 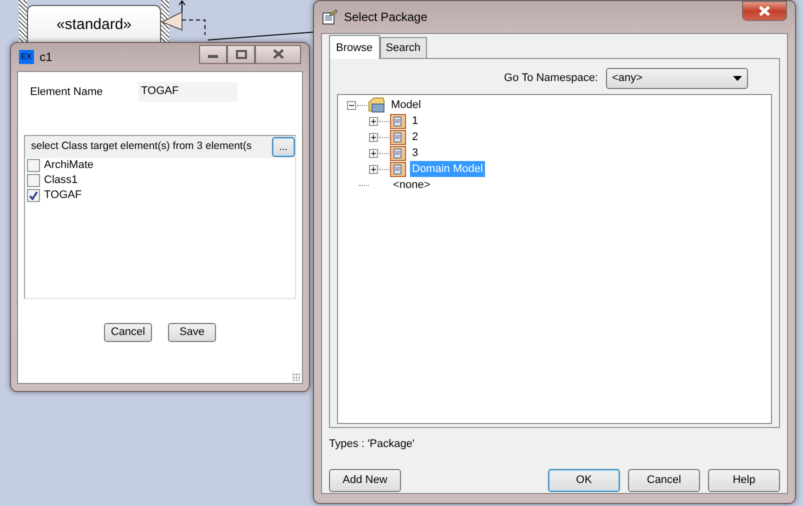 What do you see at coordinates (376, 105) in the screenshot?
I see `folder-icon` at bounding box center [376, 105].